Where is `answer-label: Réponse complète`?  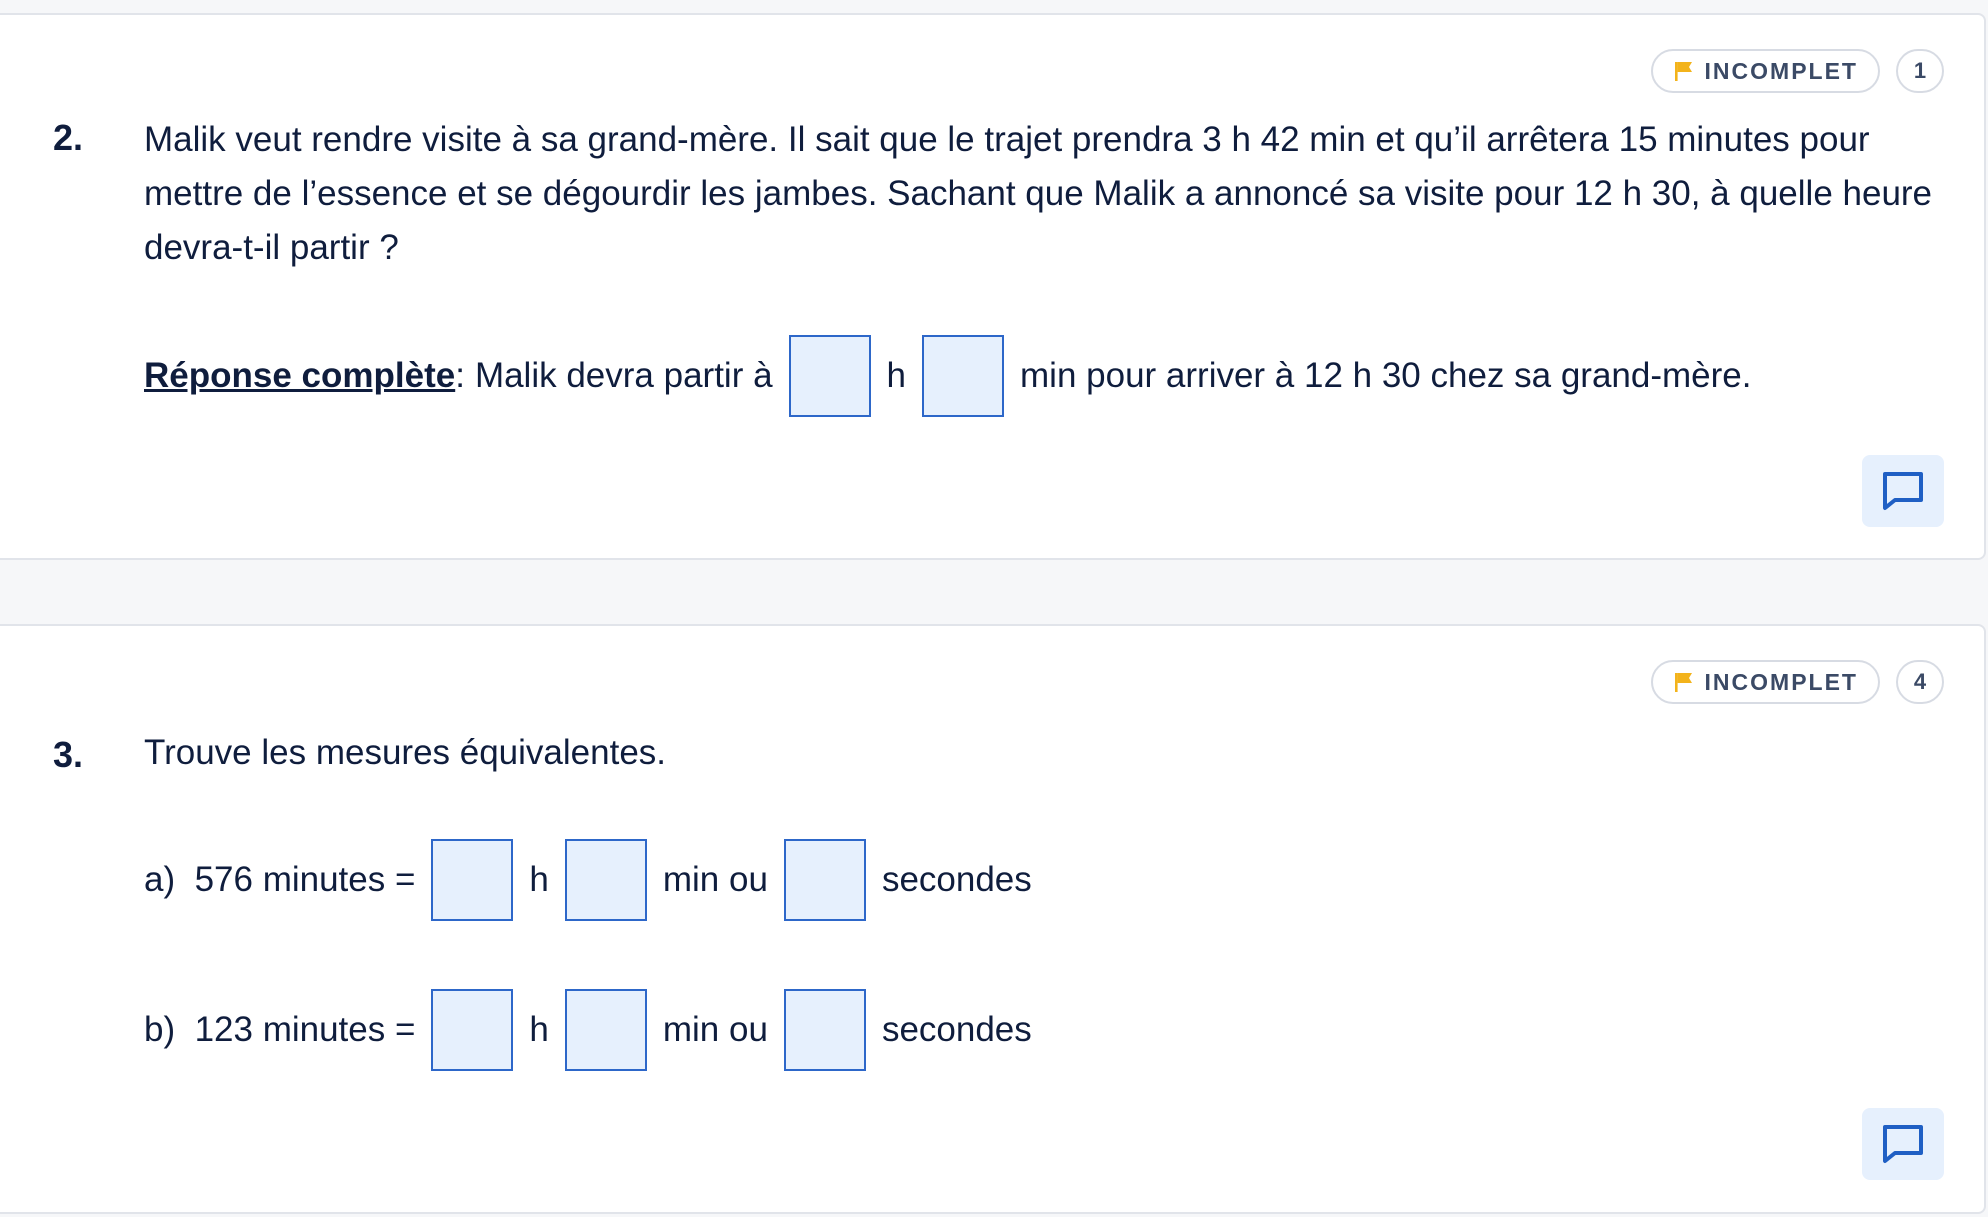 answer-label: Réponse complète is located at coordinates (300, 375).